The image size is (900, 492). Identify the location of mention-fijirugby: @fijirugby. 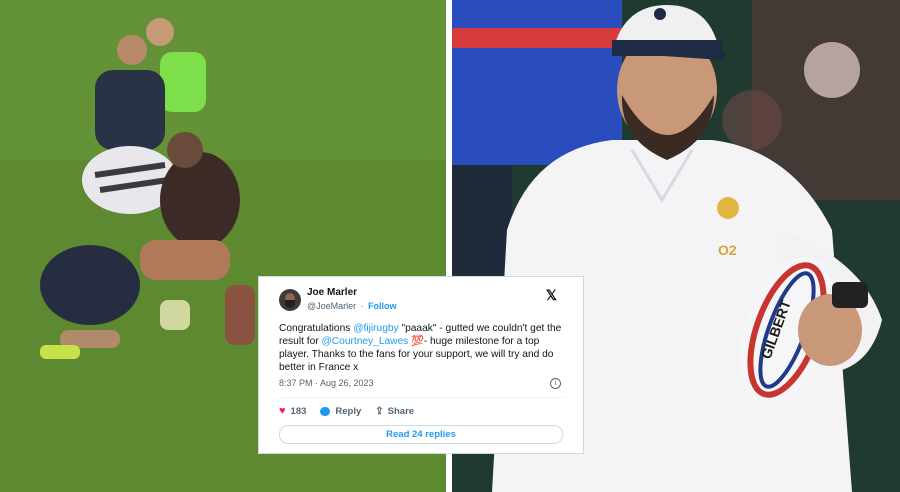
(375, 328).